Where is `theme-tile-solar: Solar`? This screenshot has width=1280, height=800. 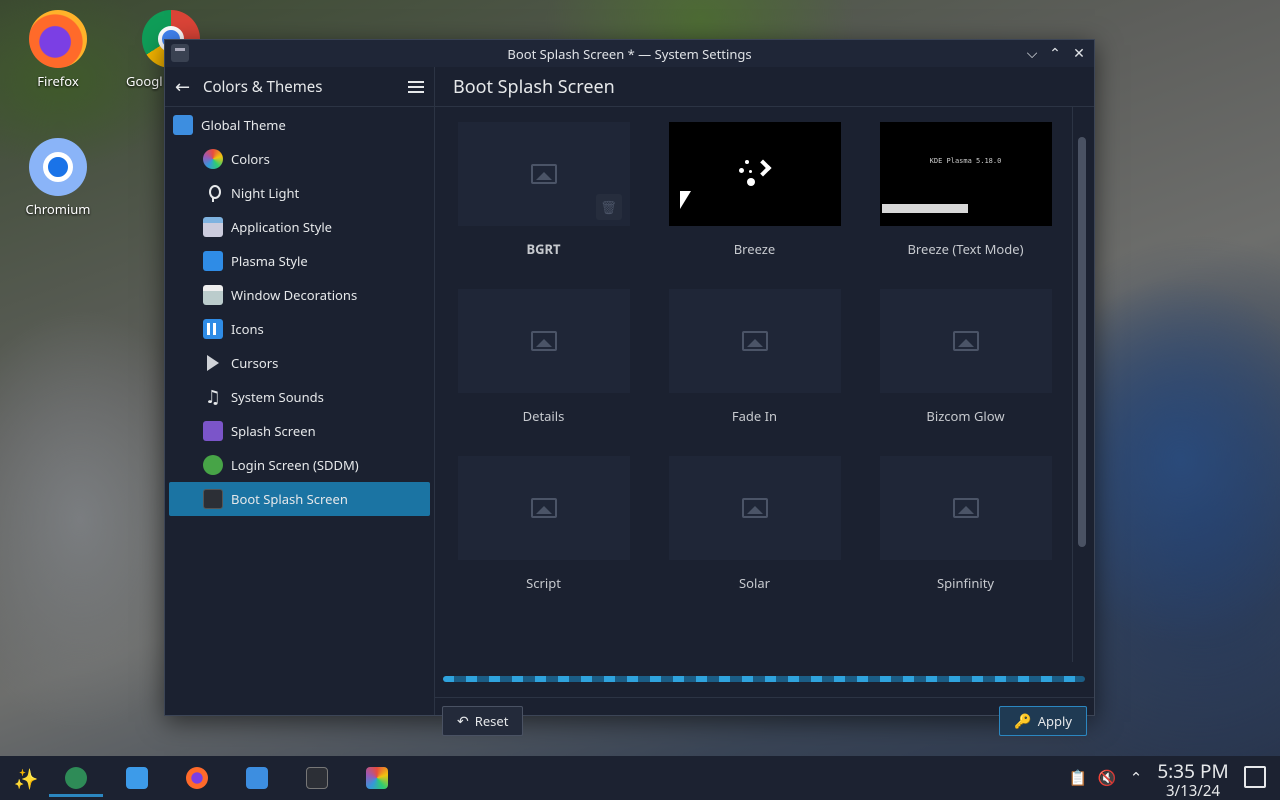 theme-tile-solar: Solar is located at coordinates (754, 539).